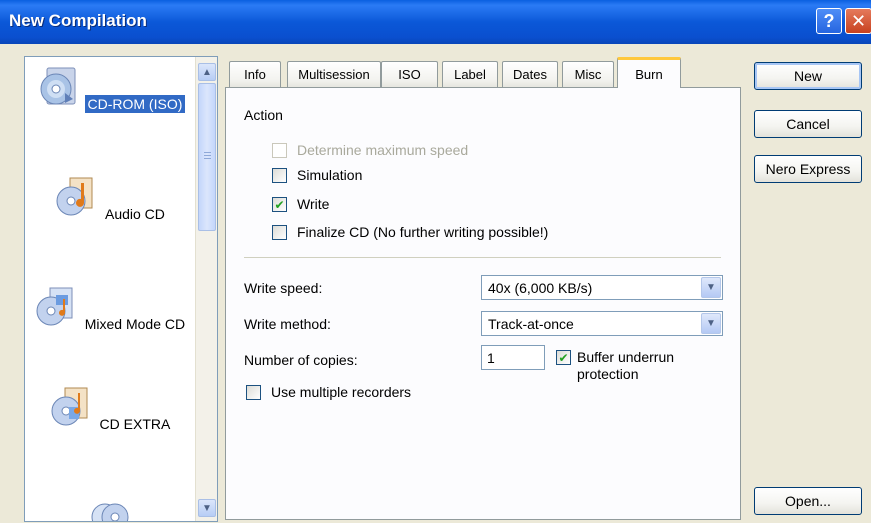 This screenshot has width=871, height=523. I want to click on tab-label-text: Label, so click(470, 74).